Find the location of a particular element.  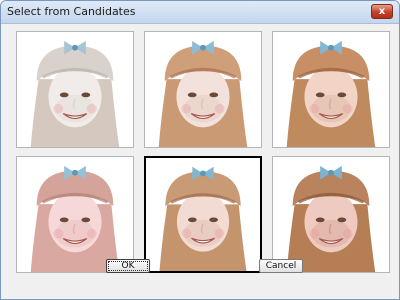

ok-button: OK is located at coordinates (128, 266).